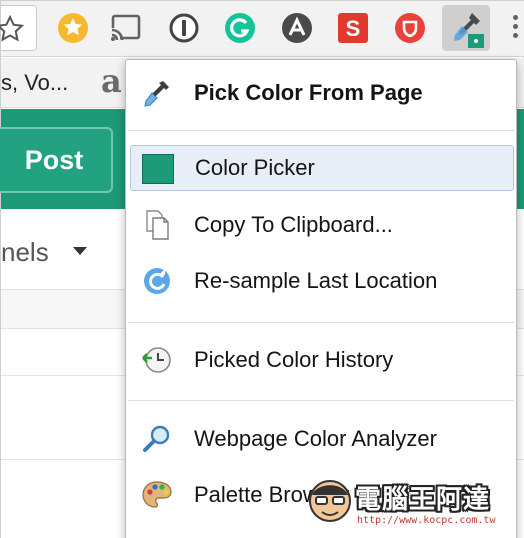  I want to click on watermark: 電腦王阿達 http://www.kocpc.com.tw, so click(413, 503).